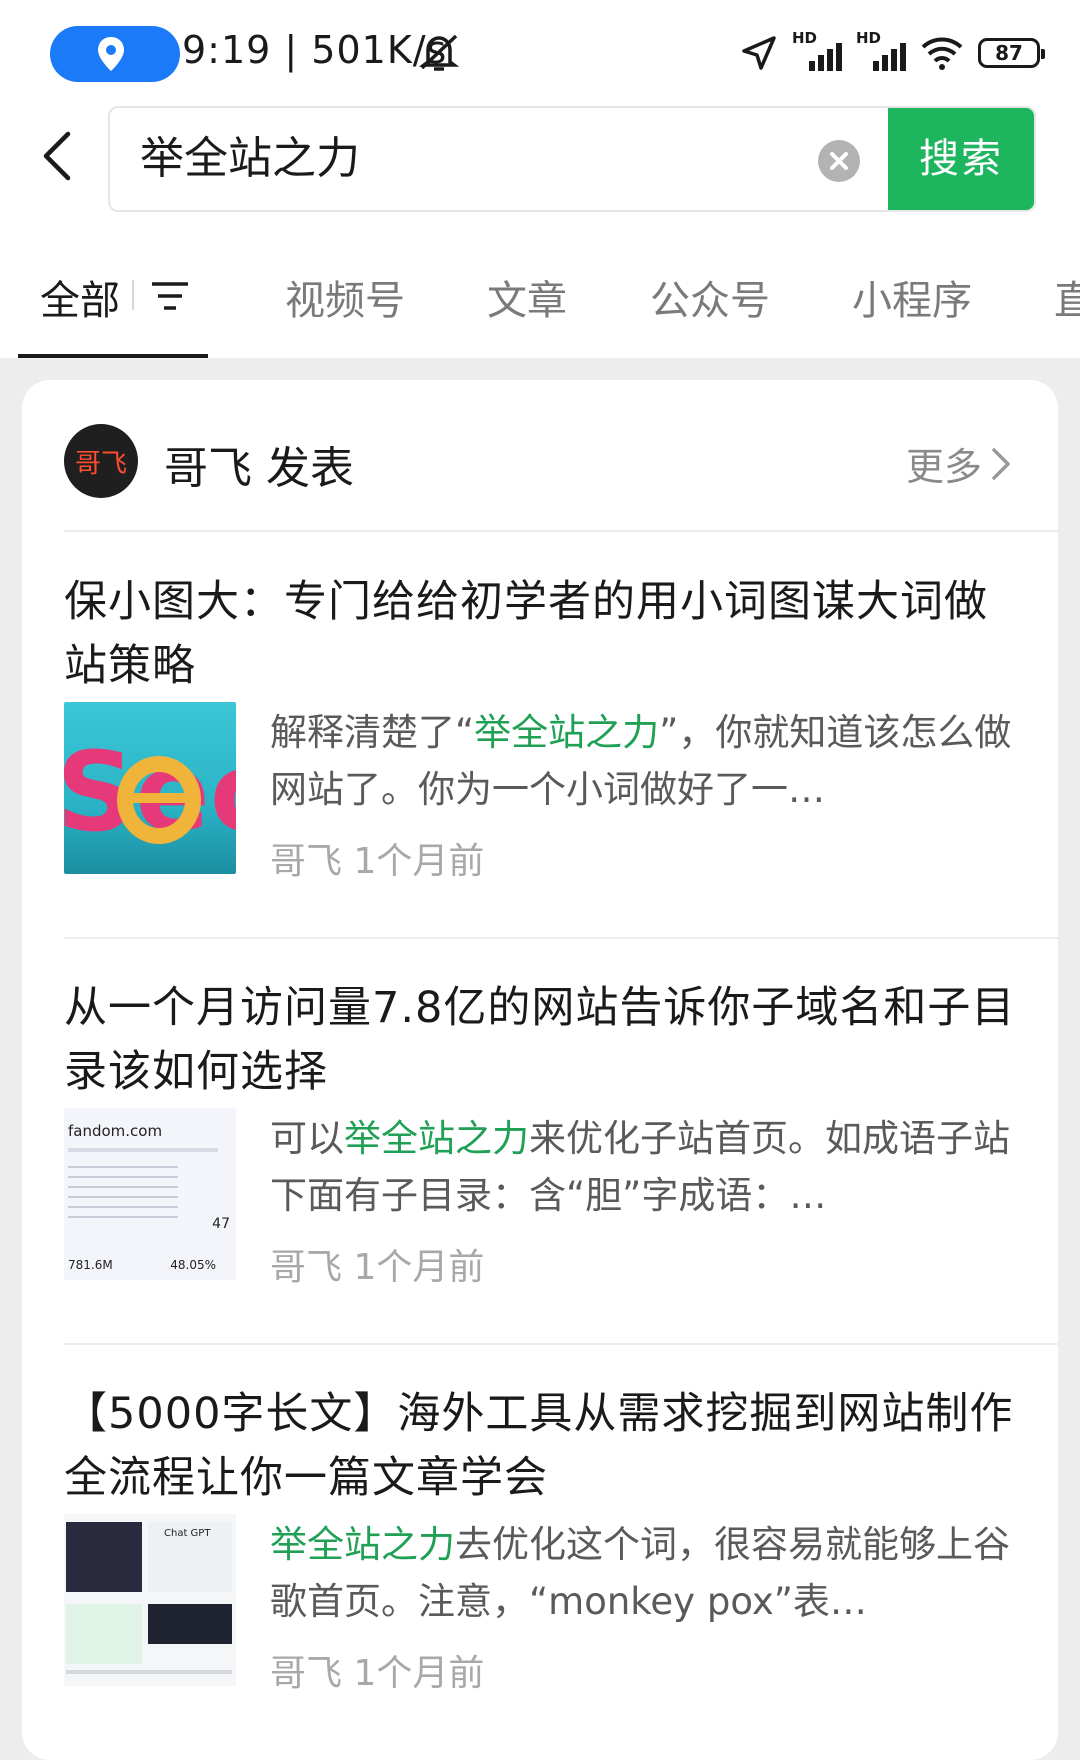 The width and height of the screenshot is (1080, 1760). I want to click on search-box: 搜索, so click(572, 159).